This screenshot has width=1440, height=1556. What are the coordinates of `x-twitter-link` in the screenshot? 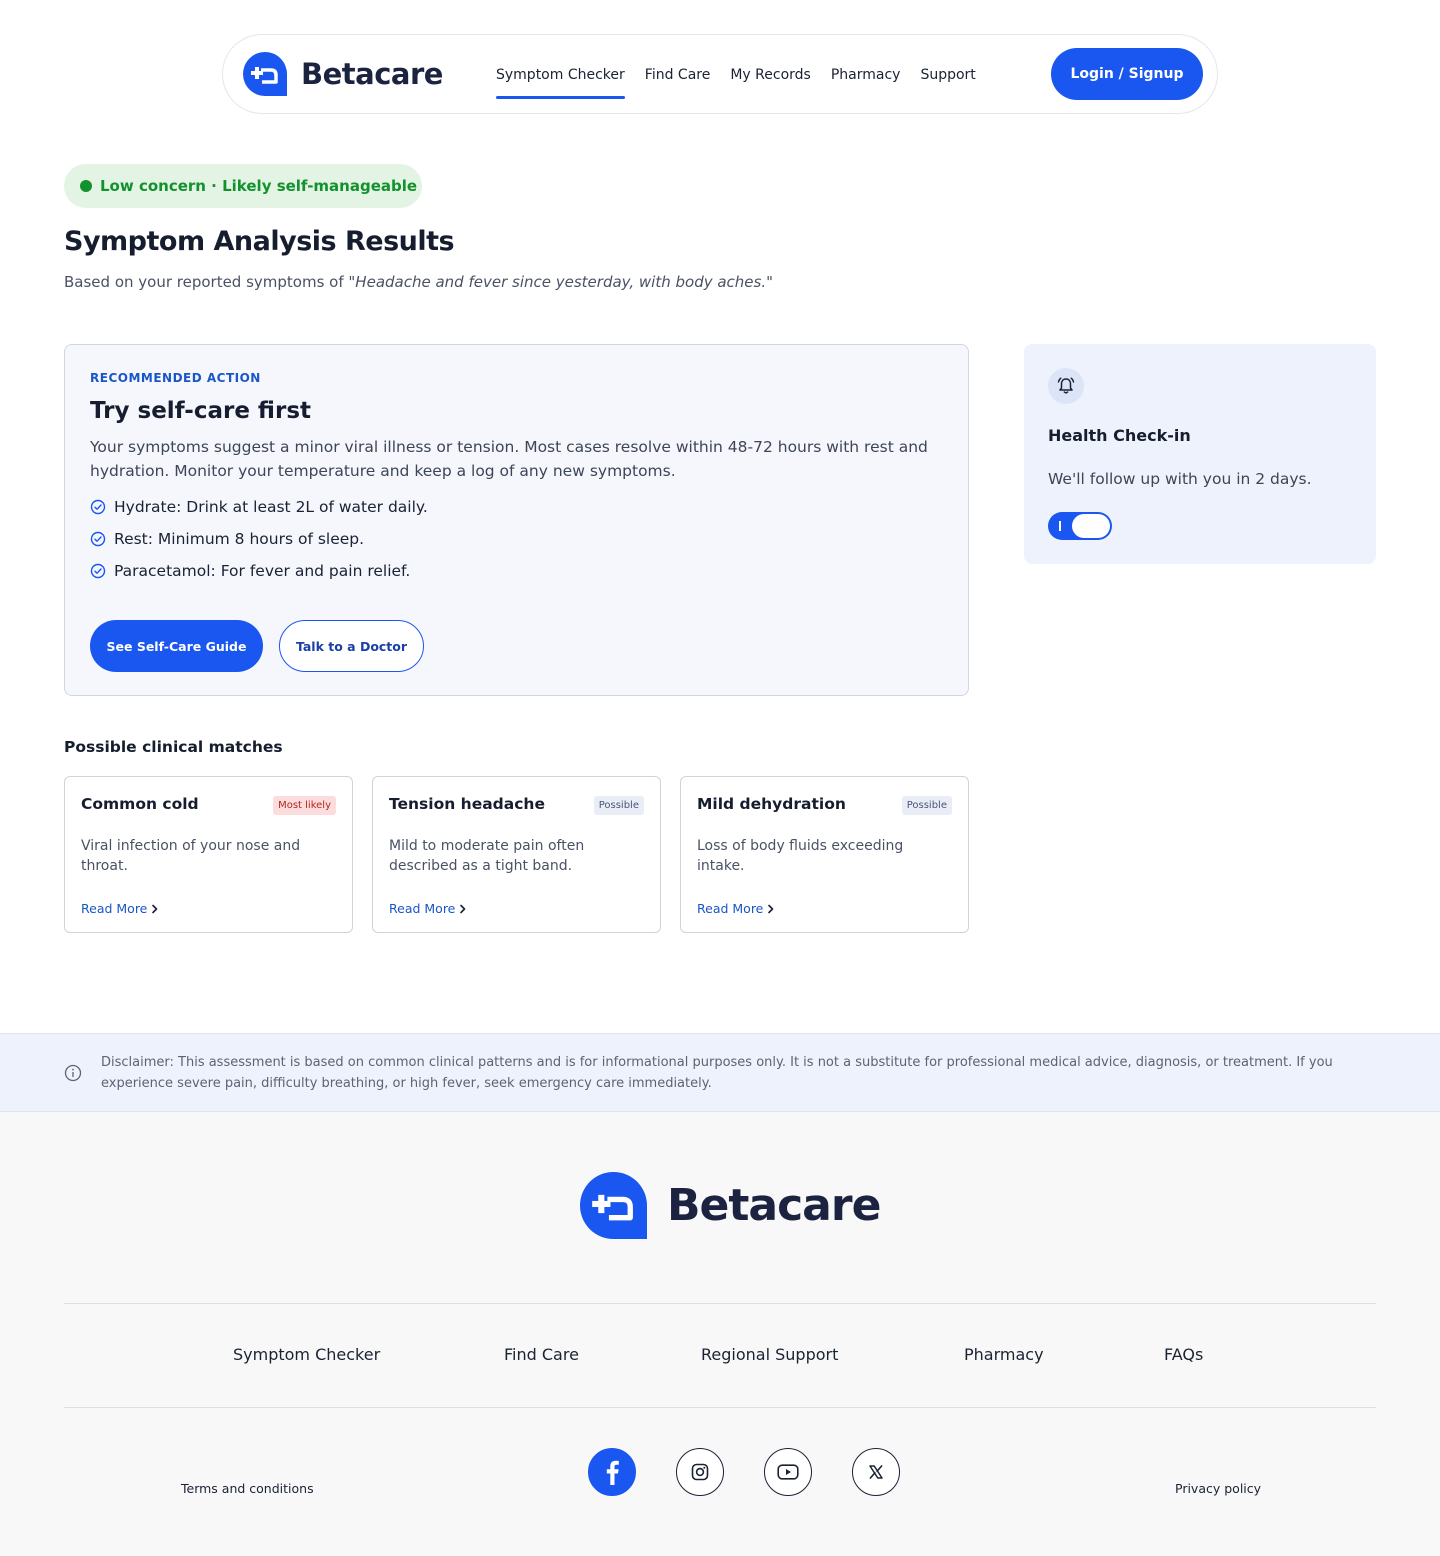 It's located at (876, 1472).